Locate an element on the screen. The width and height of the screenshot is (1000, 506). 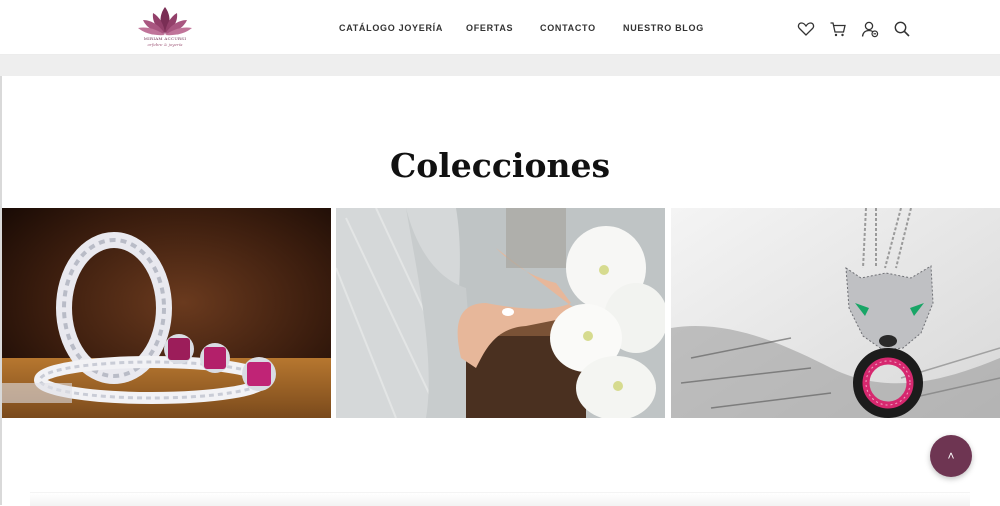
collection-tile-rings is located at coordinates (166, 313).